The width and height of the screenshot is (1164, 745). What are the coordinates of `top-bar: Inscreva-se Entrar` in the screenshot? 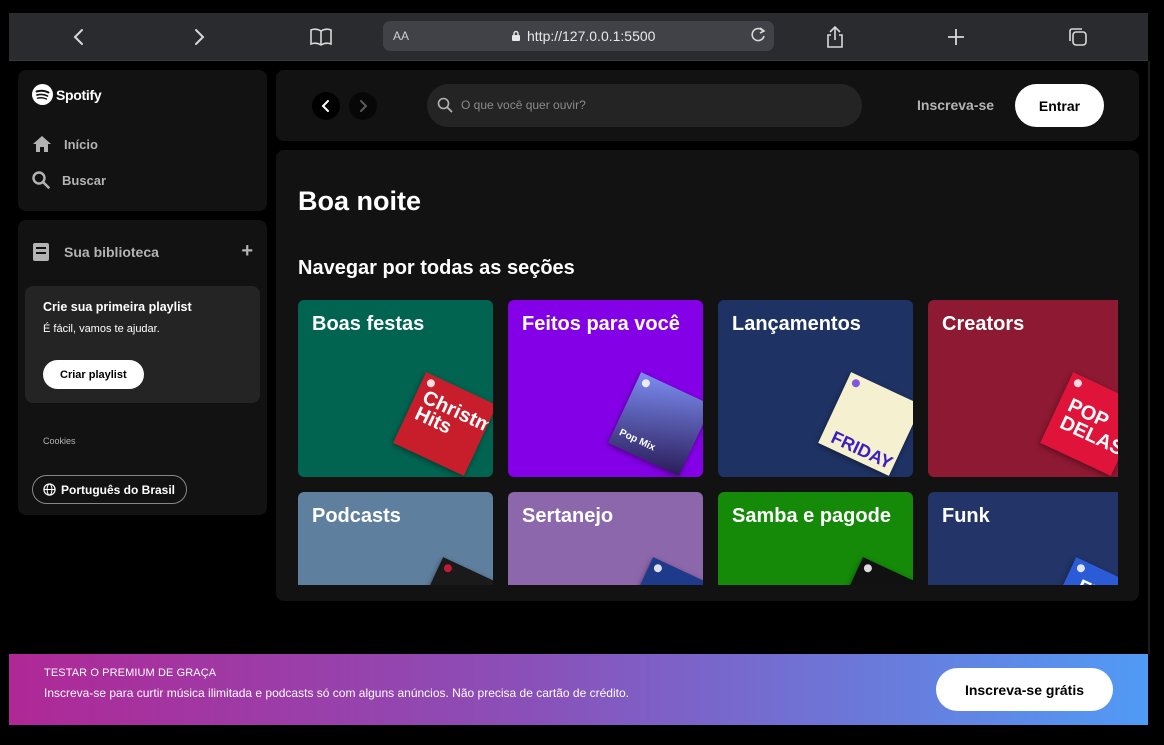 It's located at (707, 105).